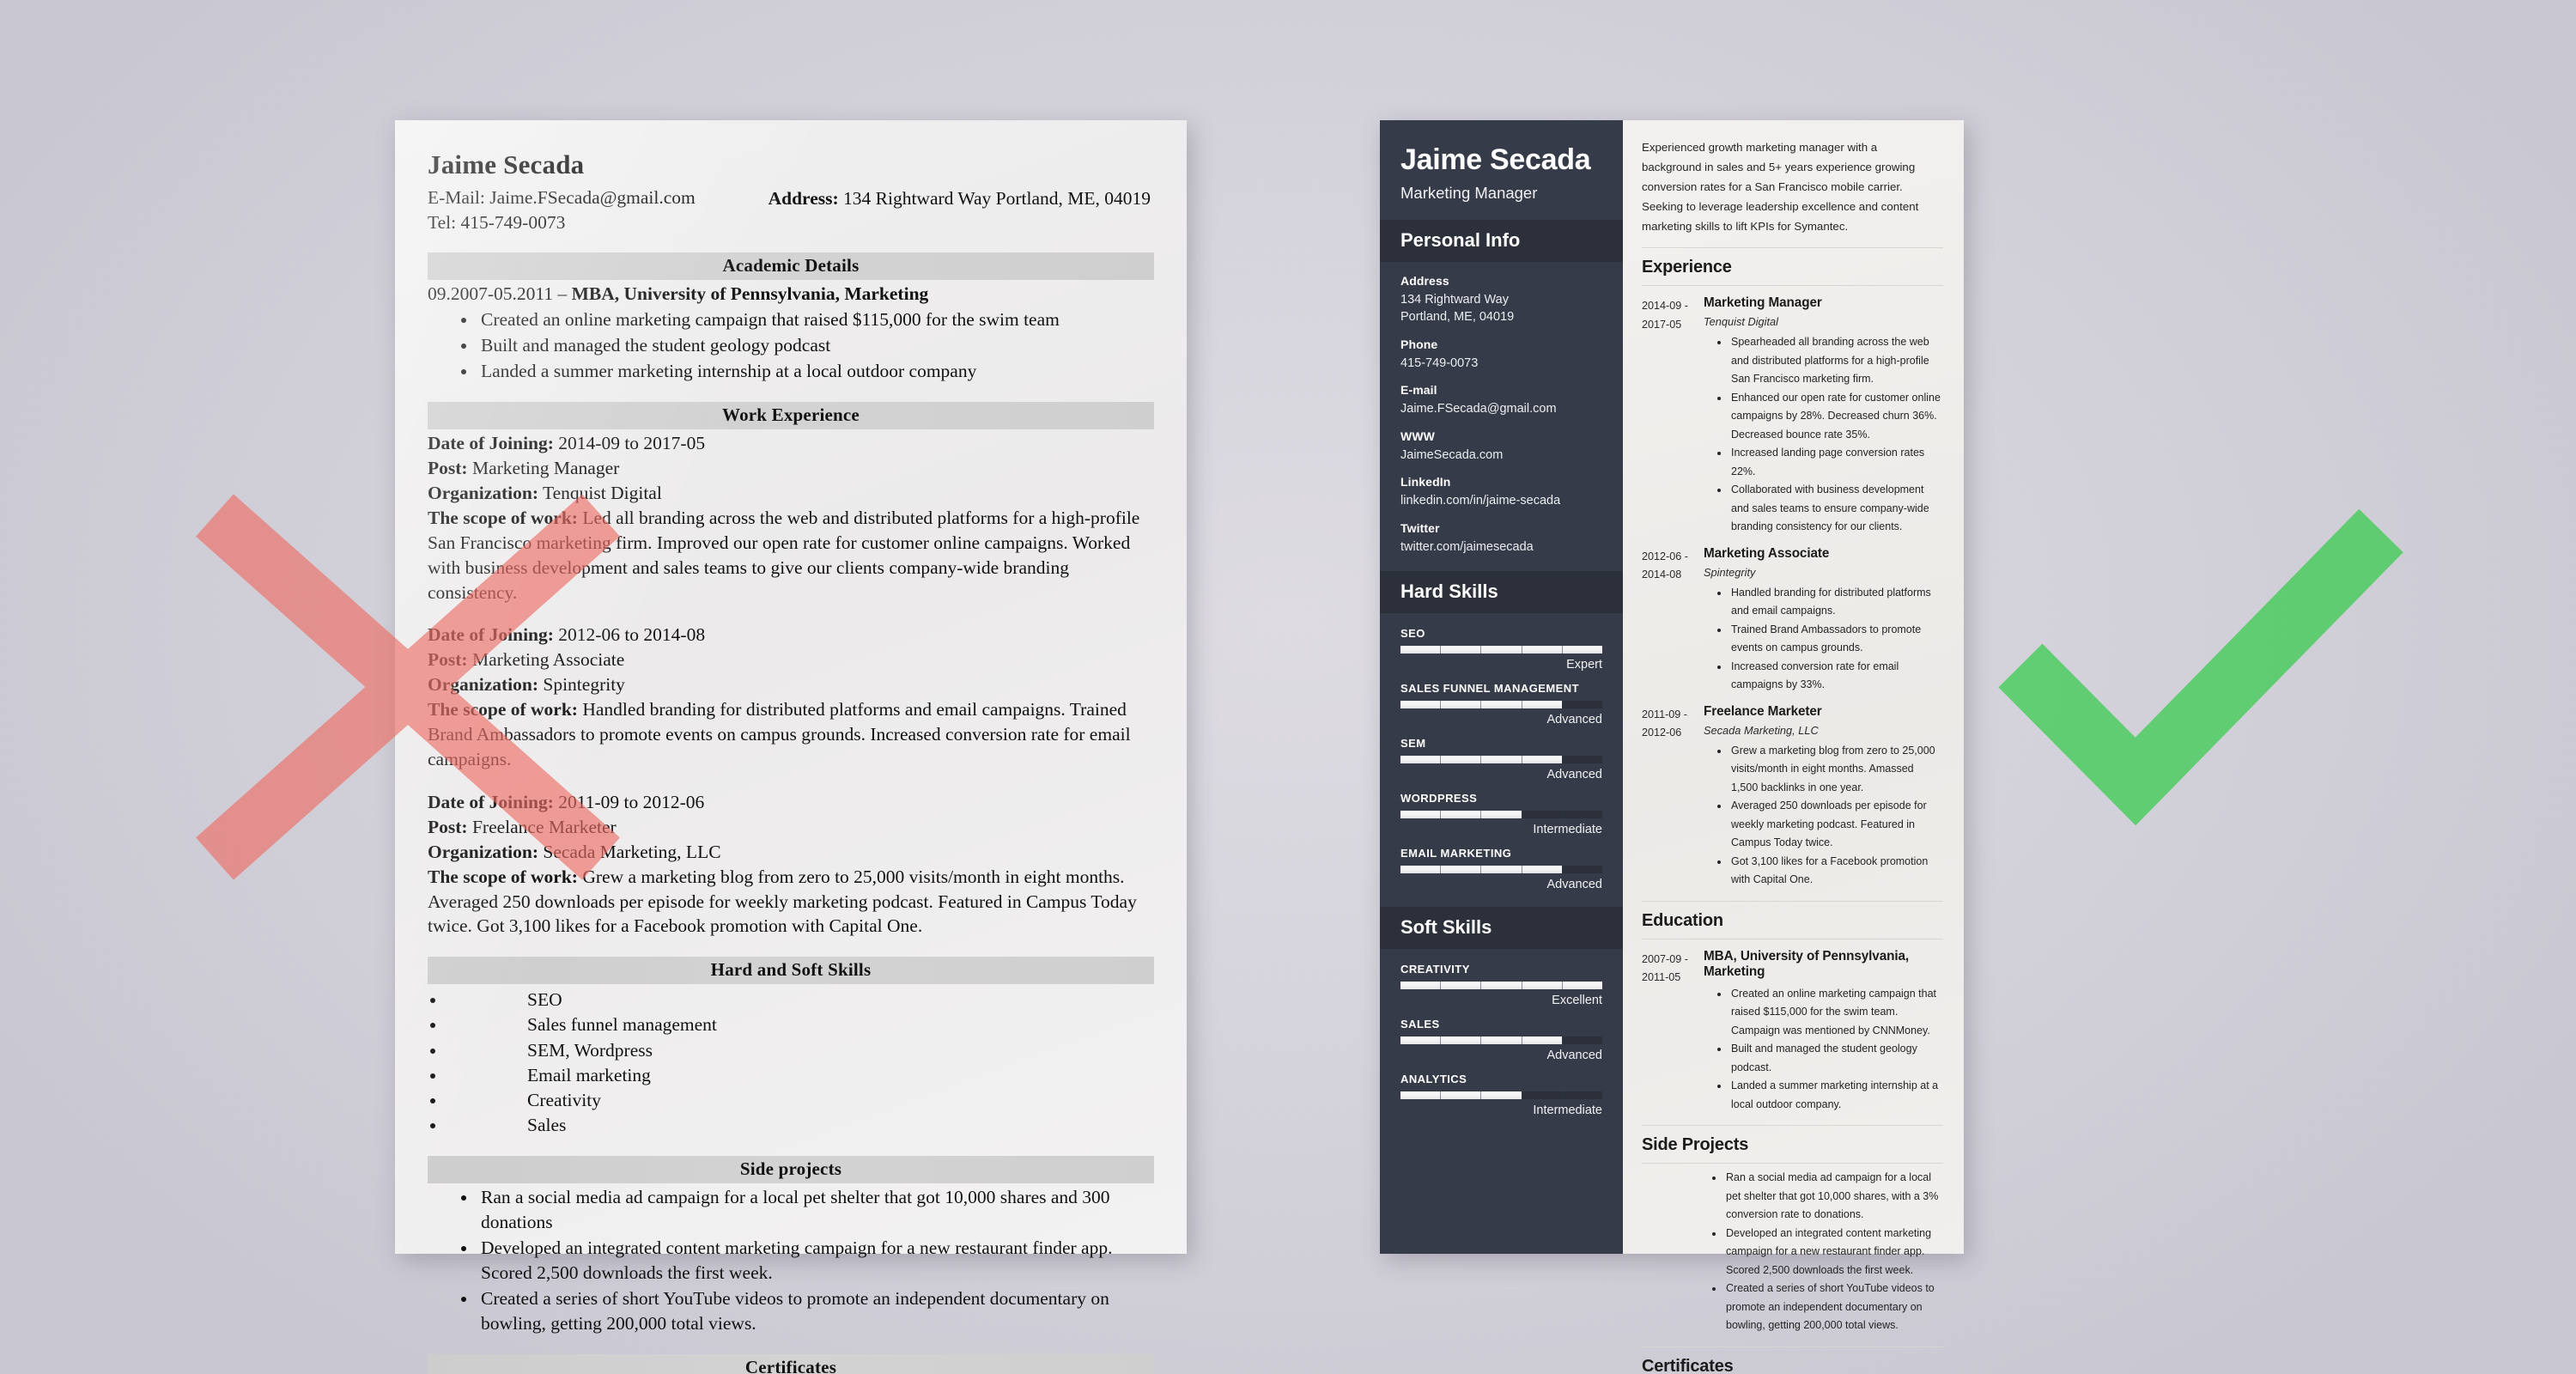 The image size is (2576, 1374). What do you see at coordinates (791, 781) in the screenshot?
I see `bad-job-spacer` at bounding box center [791, 781].